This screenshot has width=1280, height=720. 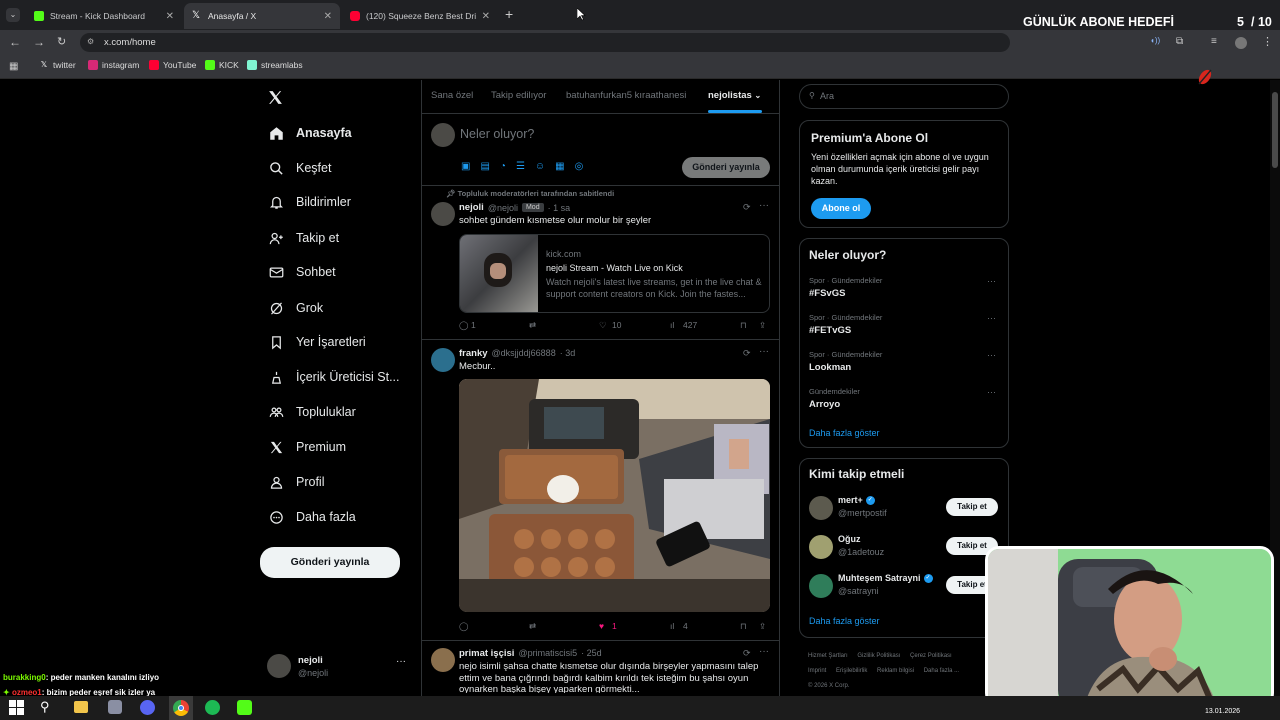 What do you see at coordinates (15, 42) in the screenshot?
I see `back-icon: ←` at bounding box center [15, 42].